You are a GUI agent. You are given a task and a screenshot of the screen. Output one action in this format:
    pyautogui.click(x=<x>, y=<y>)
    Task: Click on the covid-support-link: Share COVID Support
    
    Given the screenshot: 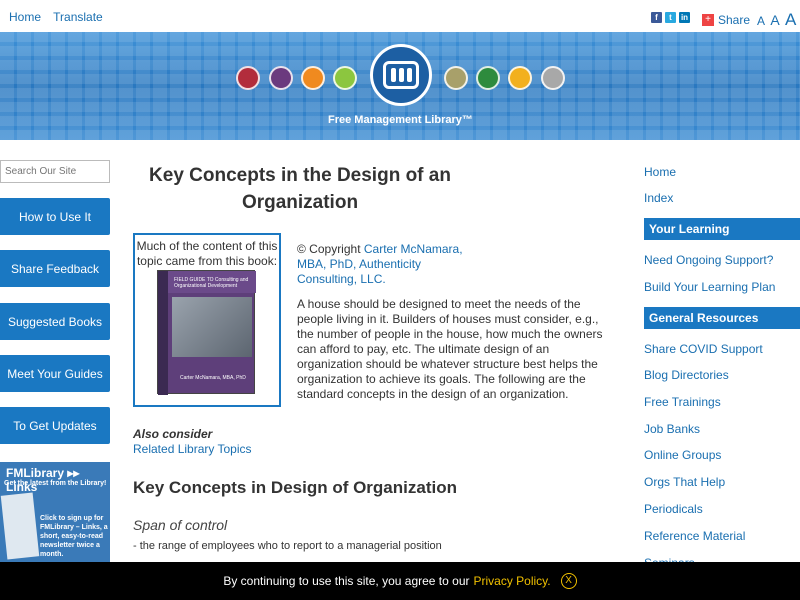 What is the action you would take?
    pyautogui.click(x=703, y=349)
    